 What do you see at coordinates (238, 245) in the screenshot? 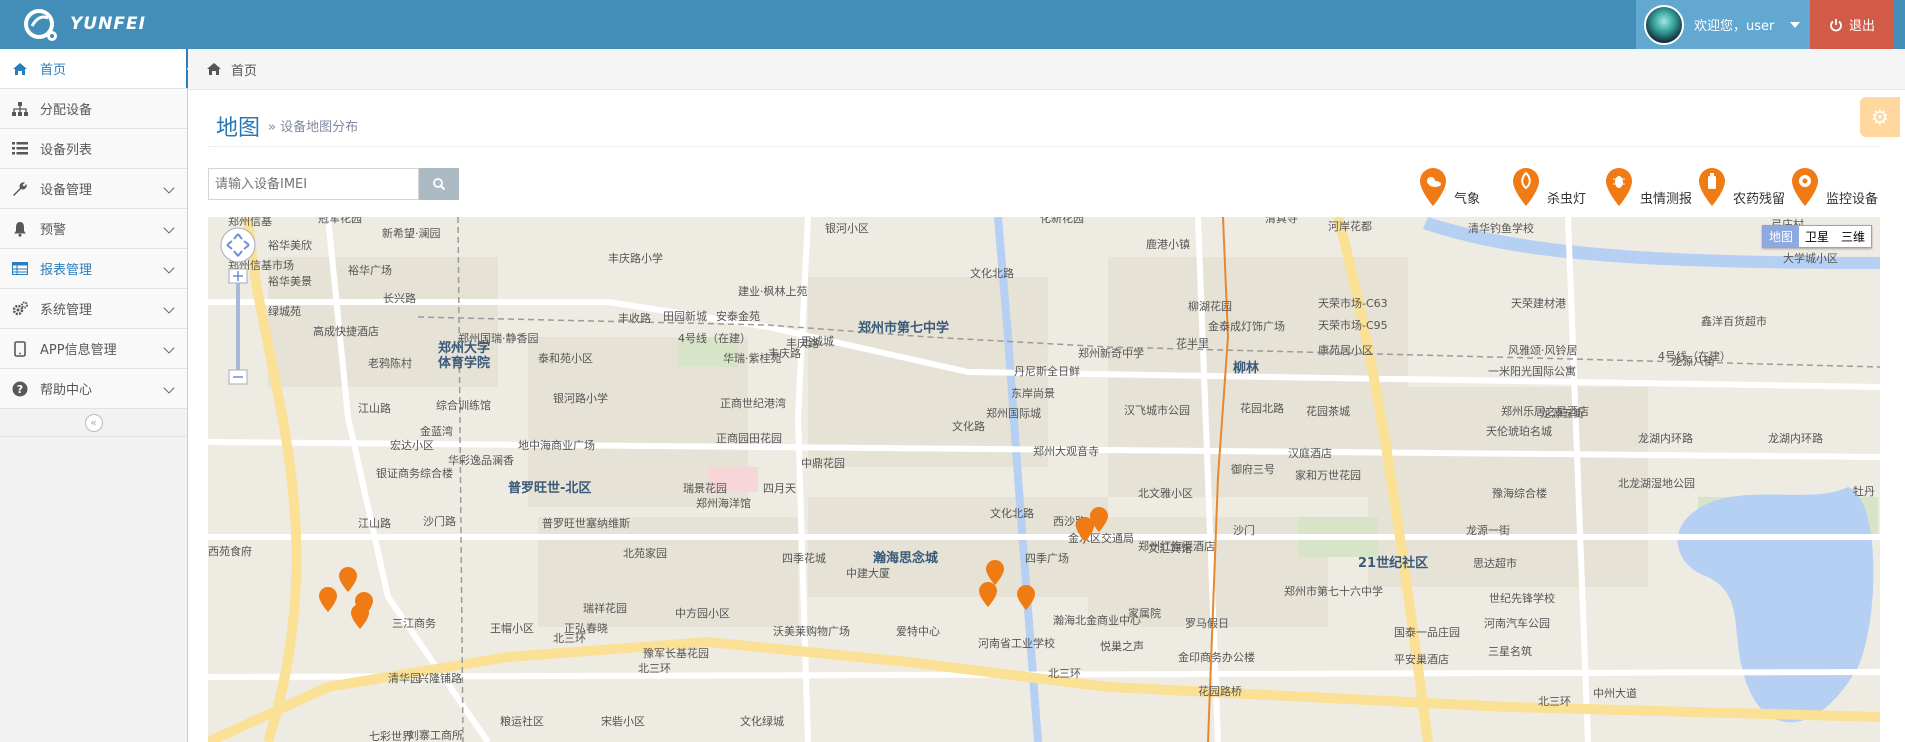
I see `pan-control` at bounding box center [238, 245].